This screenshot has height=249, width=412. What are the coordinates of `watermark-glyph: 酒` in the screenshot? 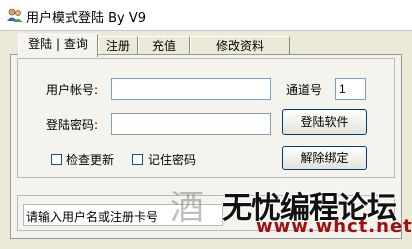 It's located at (187, 208).